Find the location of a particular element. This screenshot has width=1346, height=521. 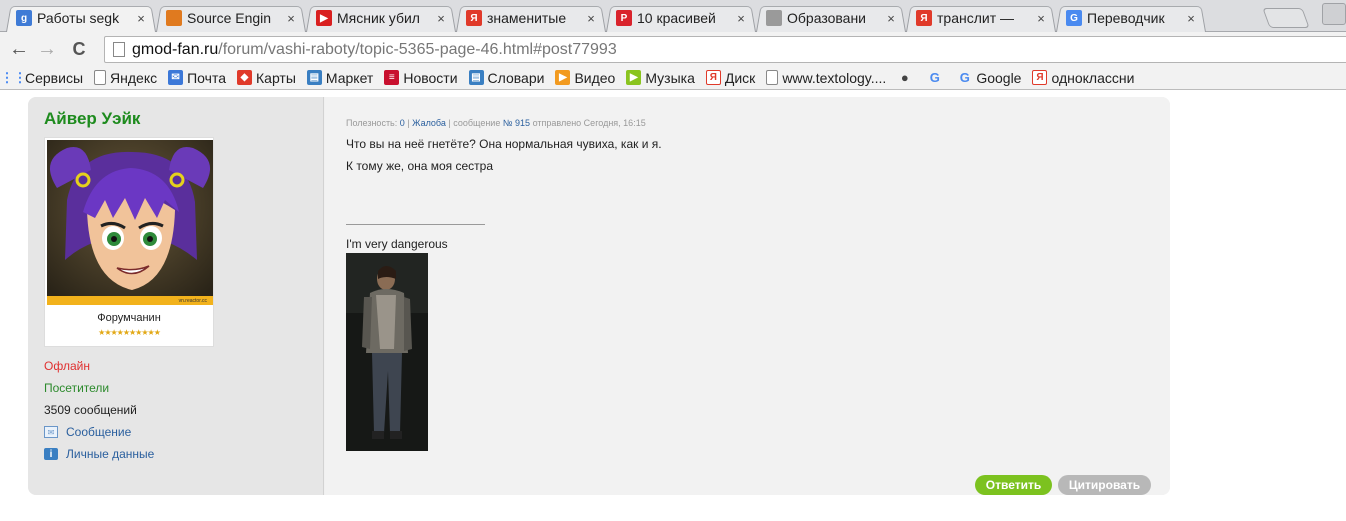

send-message-link: ✉ Сообщение is located at coordinates (87, 432).